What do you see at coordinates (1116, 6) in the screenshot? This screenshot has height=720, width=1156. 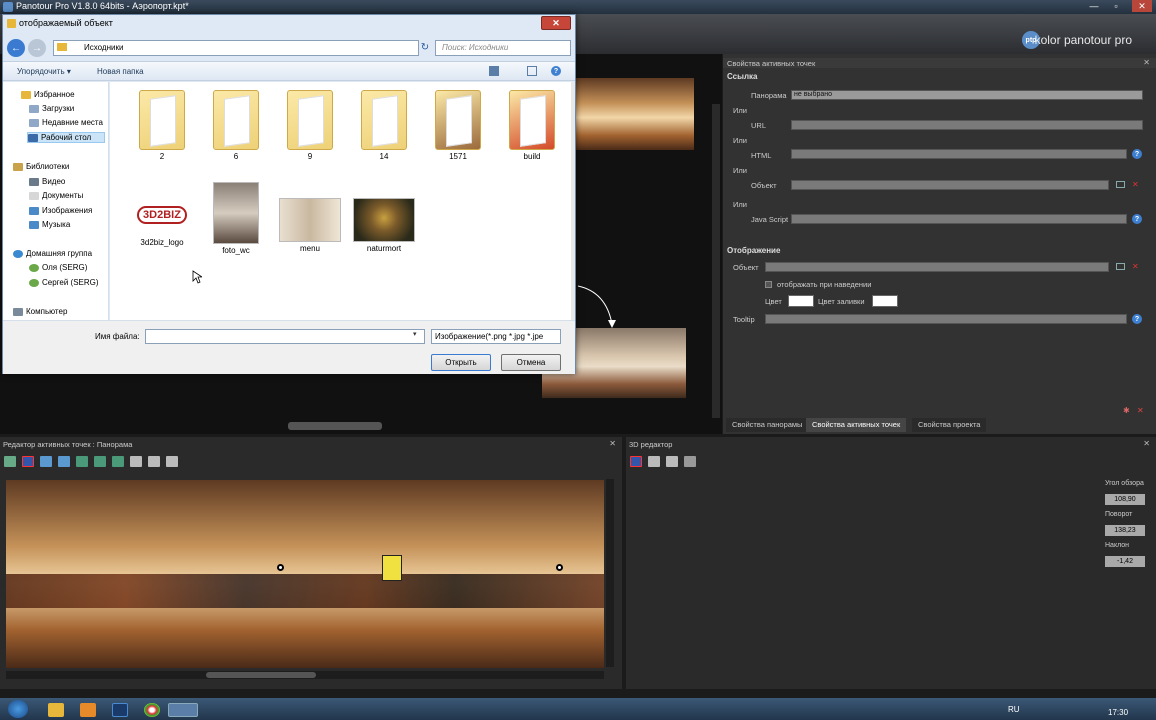 I see `maximize-icon: ▫` at bounding box center [1116, 6].